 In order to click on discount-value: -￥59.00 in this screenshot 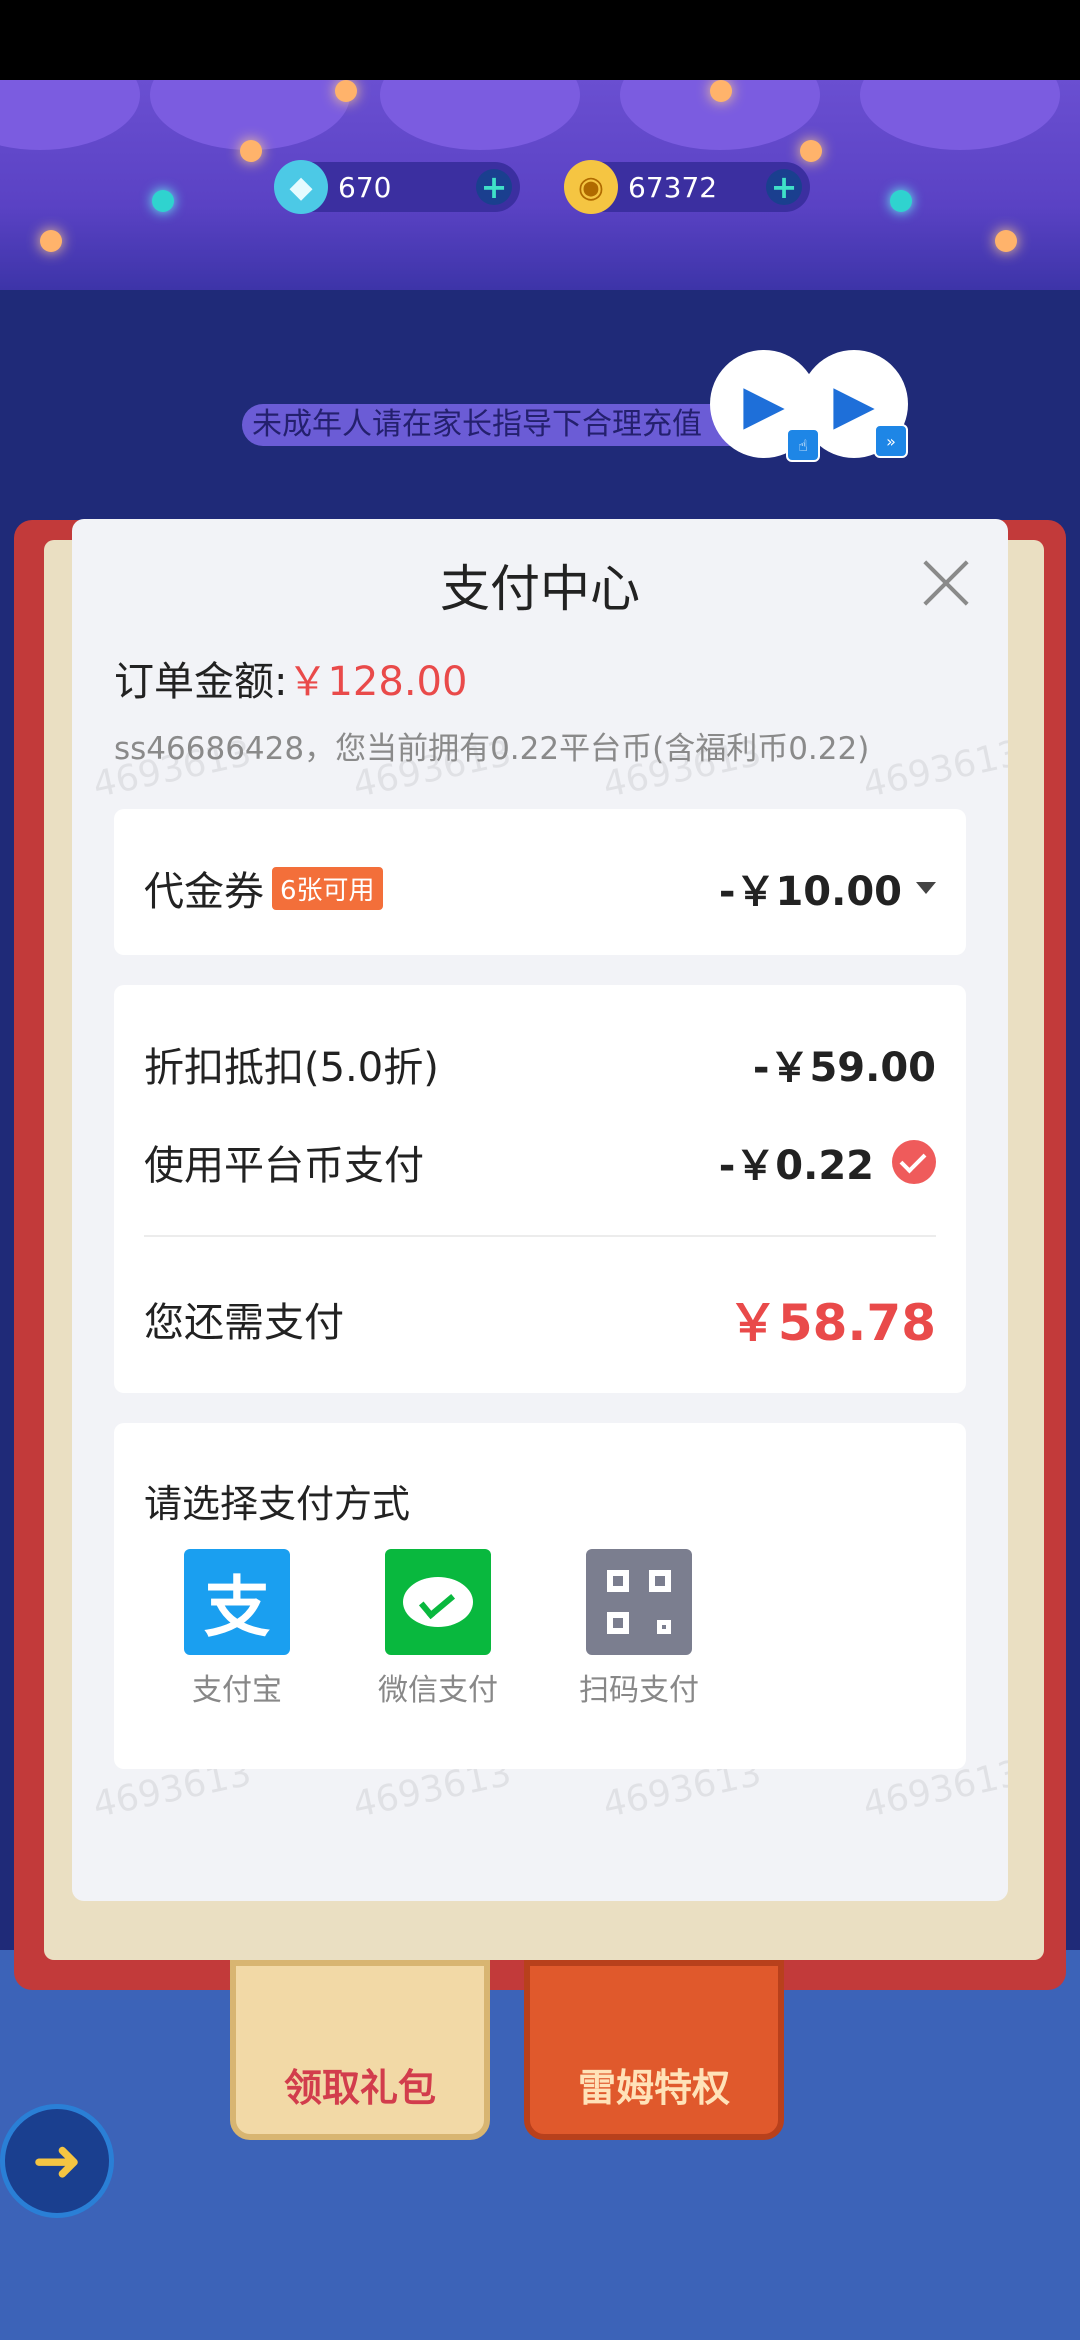, I will do `click(844, 1068)`.